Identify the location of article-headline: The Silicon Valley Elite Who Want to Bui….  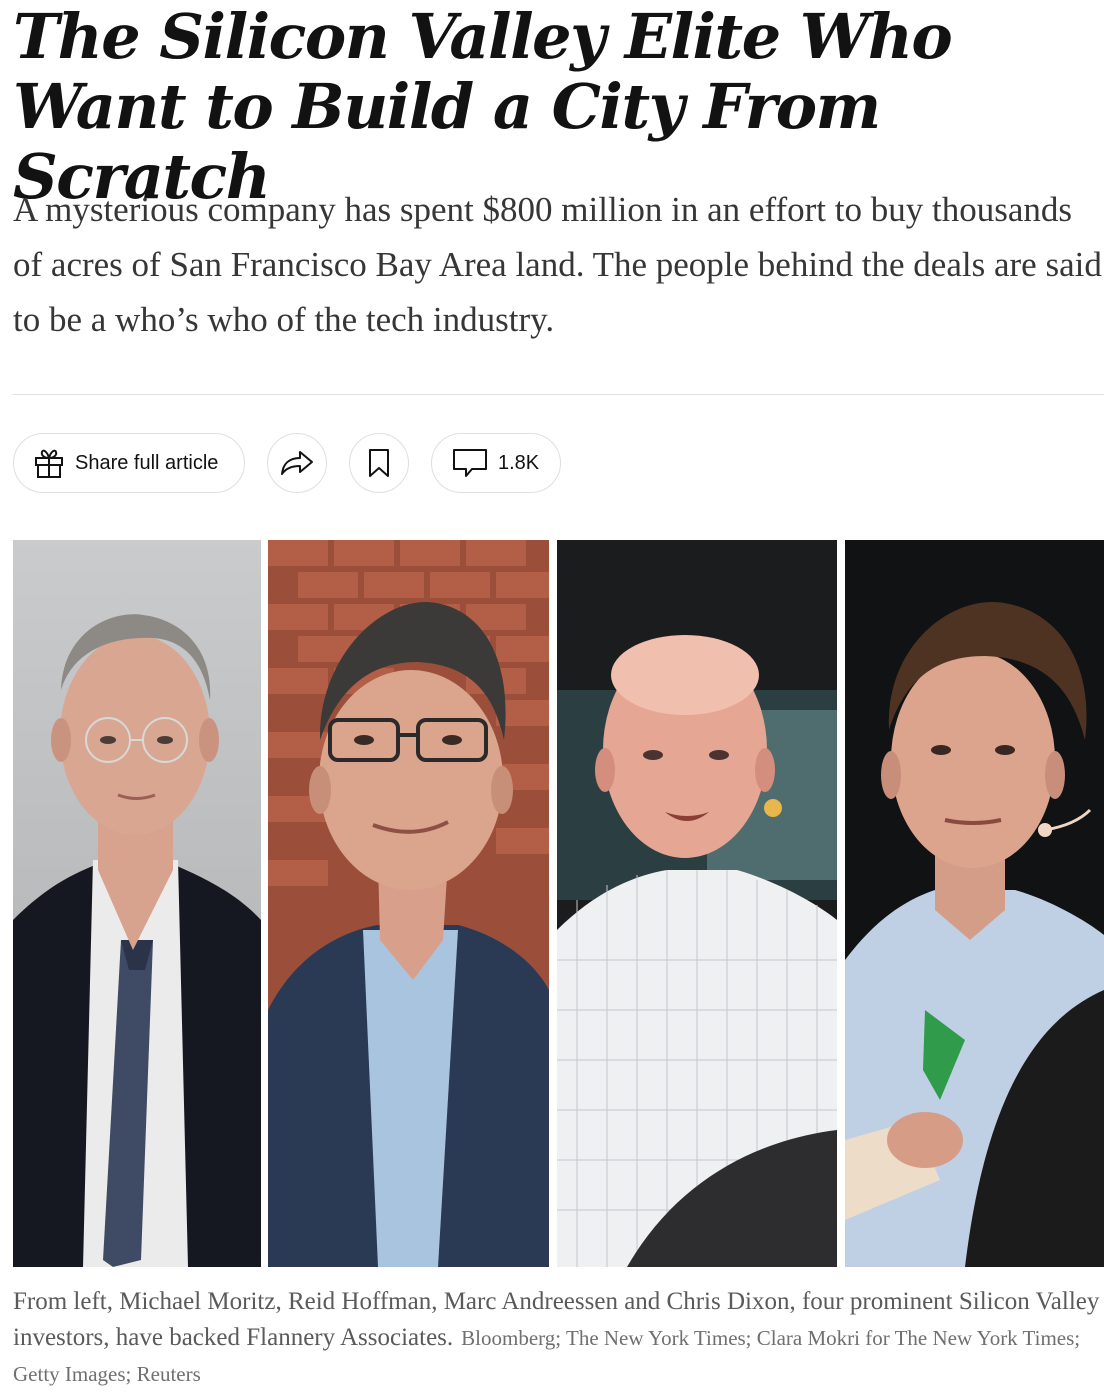
(483, 106).